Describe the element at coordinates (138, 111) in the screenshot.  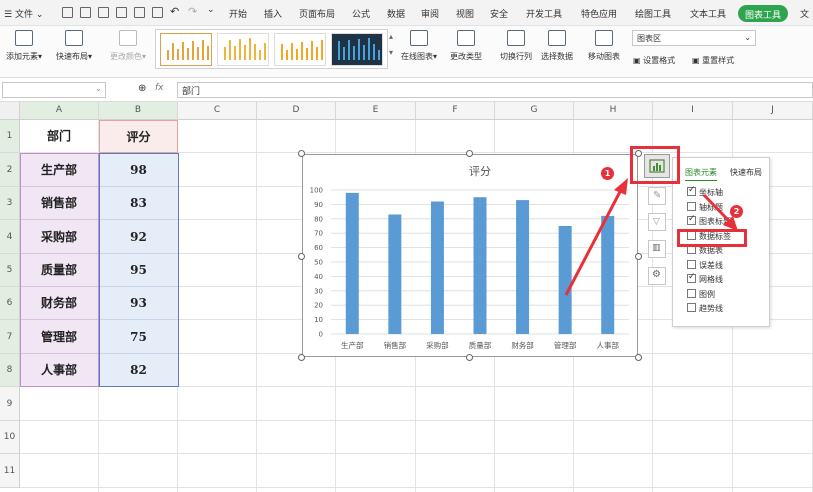
I see `column-header-b: B` at that location.